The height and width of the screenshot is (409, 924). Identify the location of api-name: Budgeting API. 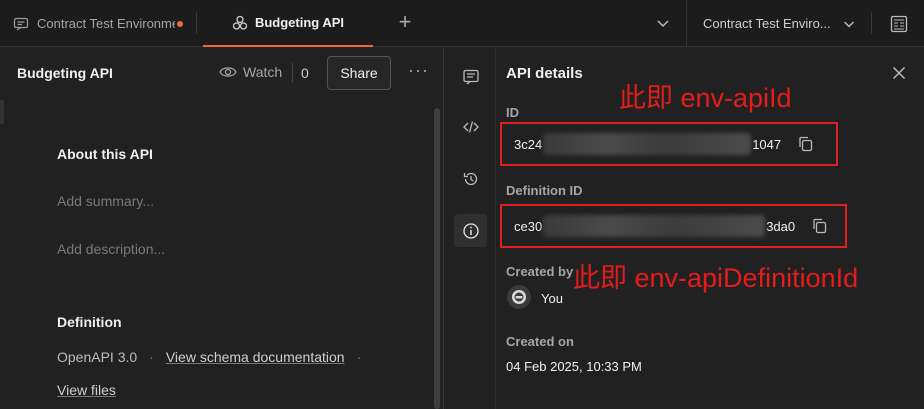
(65, 73).